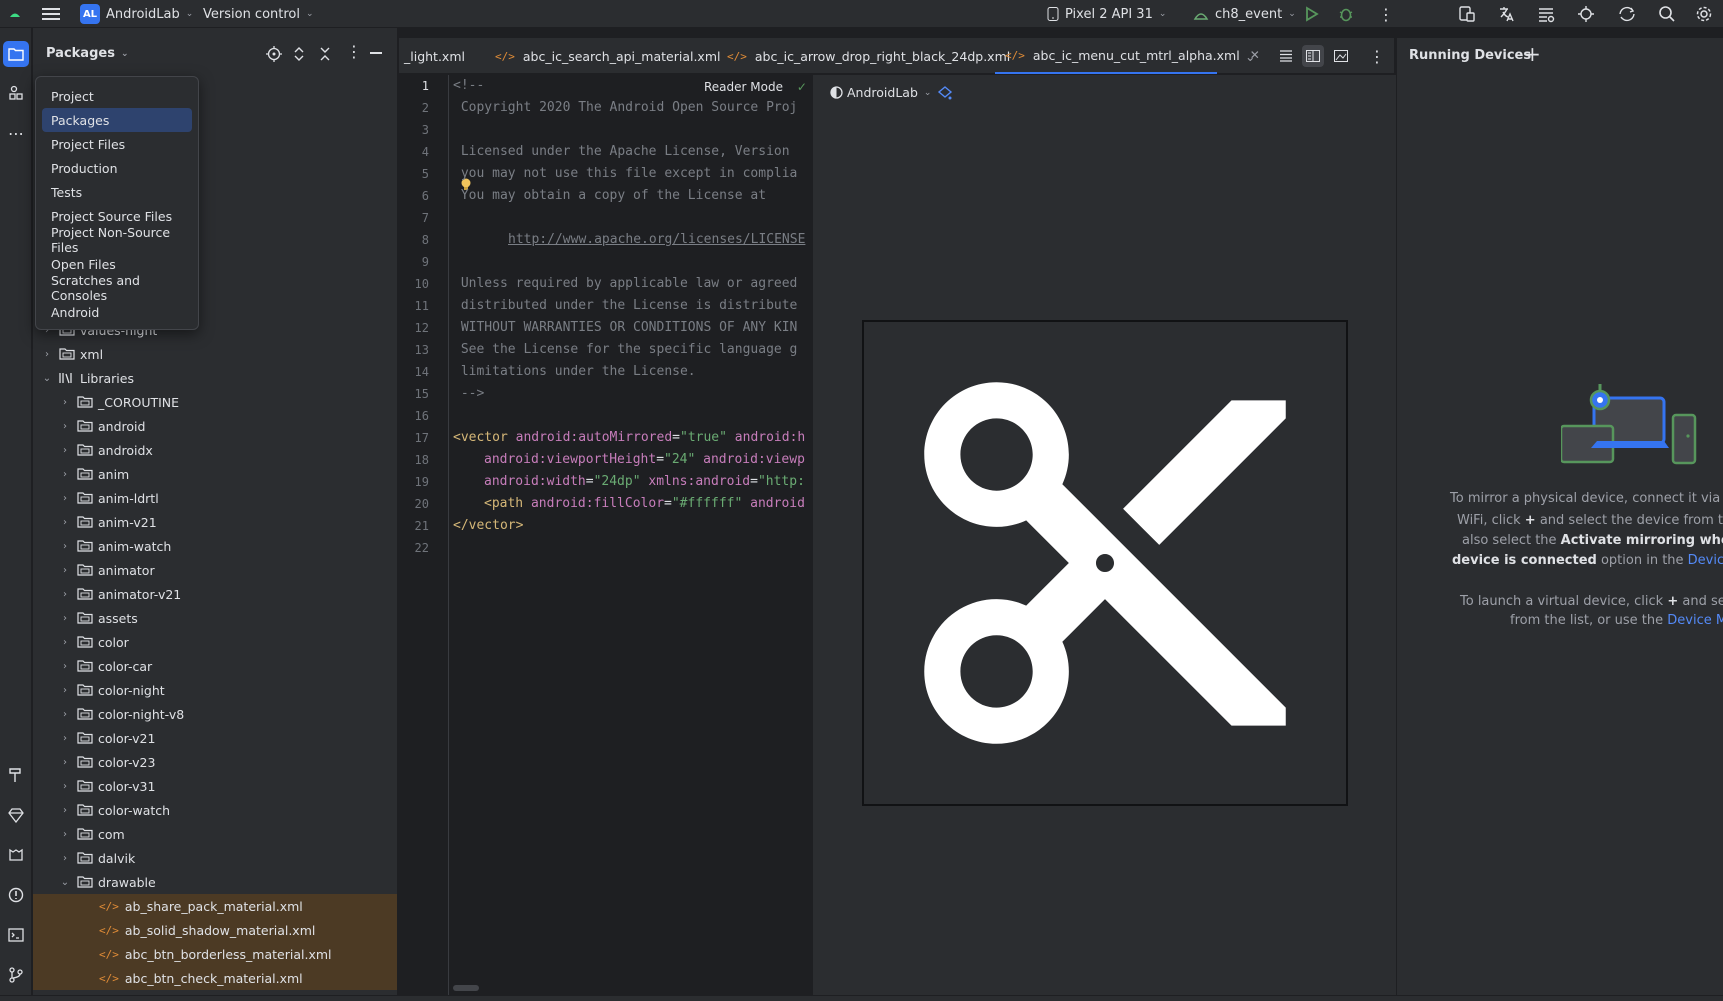 Image resolution: width=1723 pixels, height=1001 pixels. Describe the element at coordinates (136, 14) in the screenshot. I see `project-selector: AL AndroidLab ⌄` at that location.